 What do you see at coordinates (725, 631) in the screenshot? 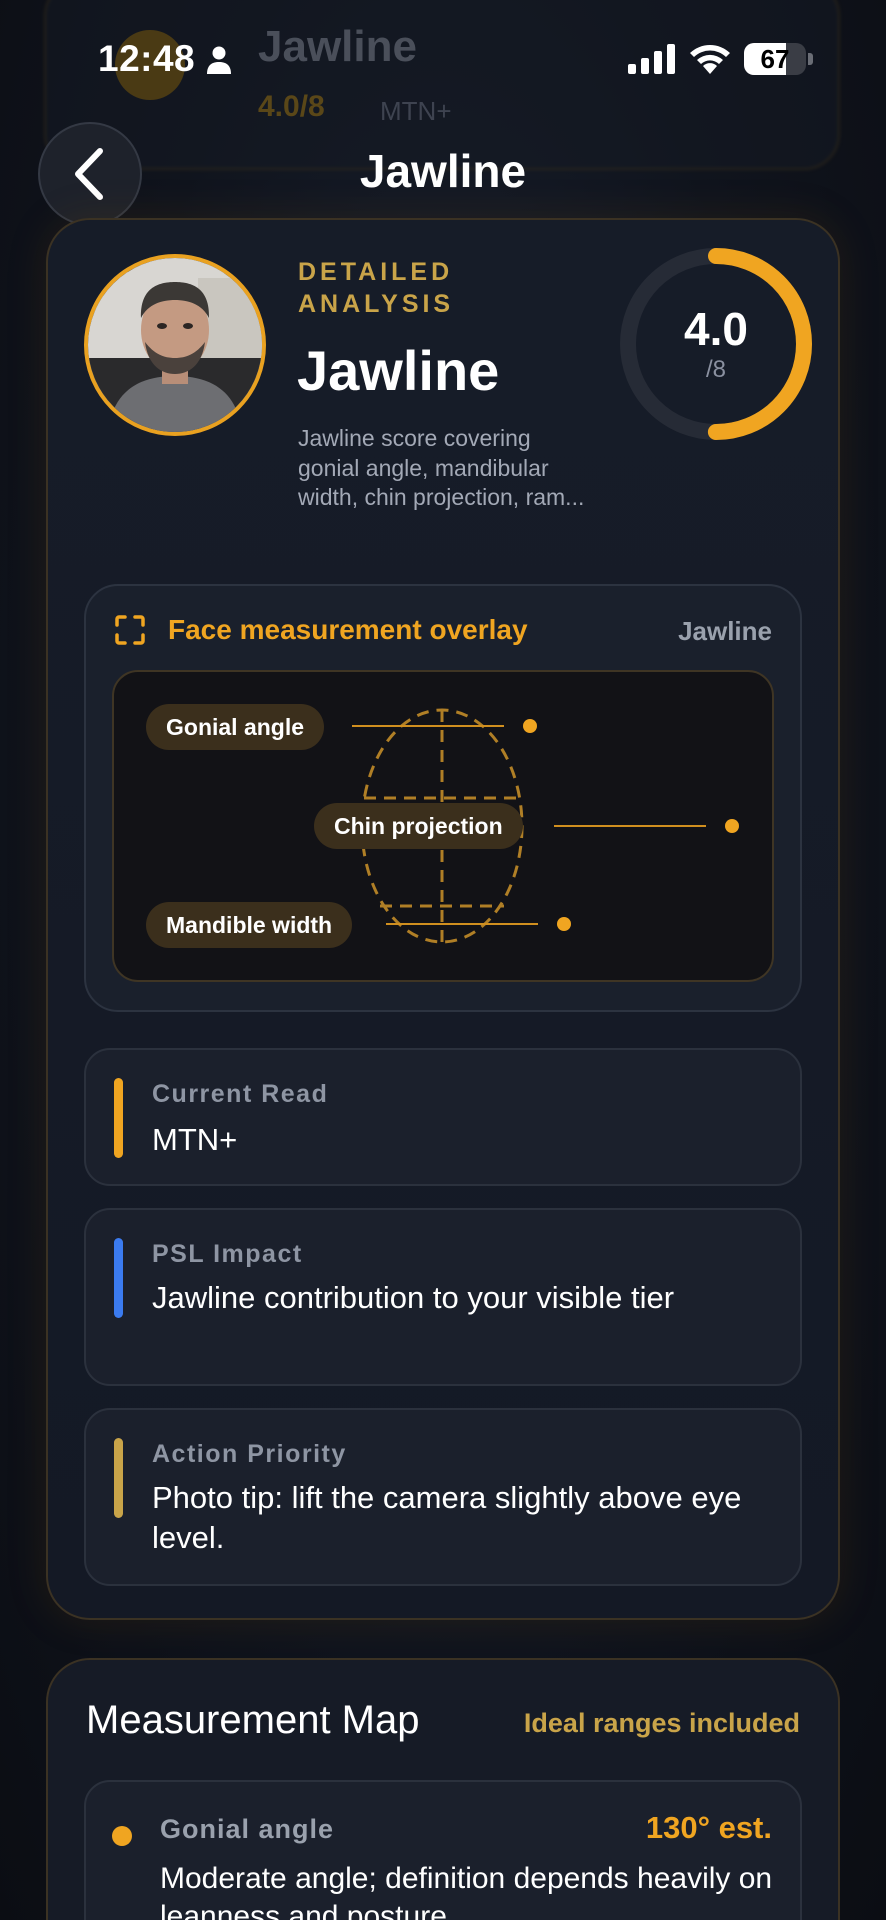
I see `overlay-tag: Jawline` at bounding box center [725, 631].